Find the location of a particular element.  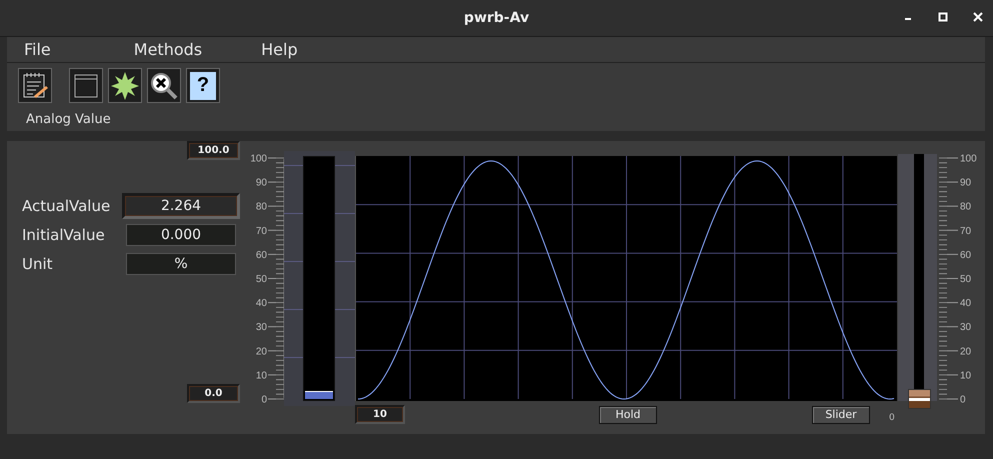

max-value-field: 100.0 is located at coordinates (213, 150).